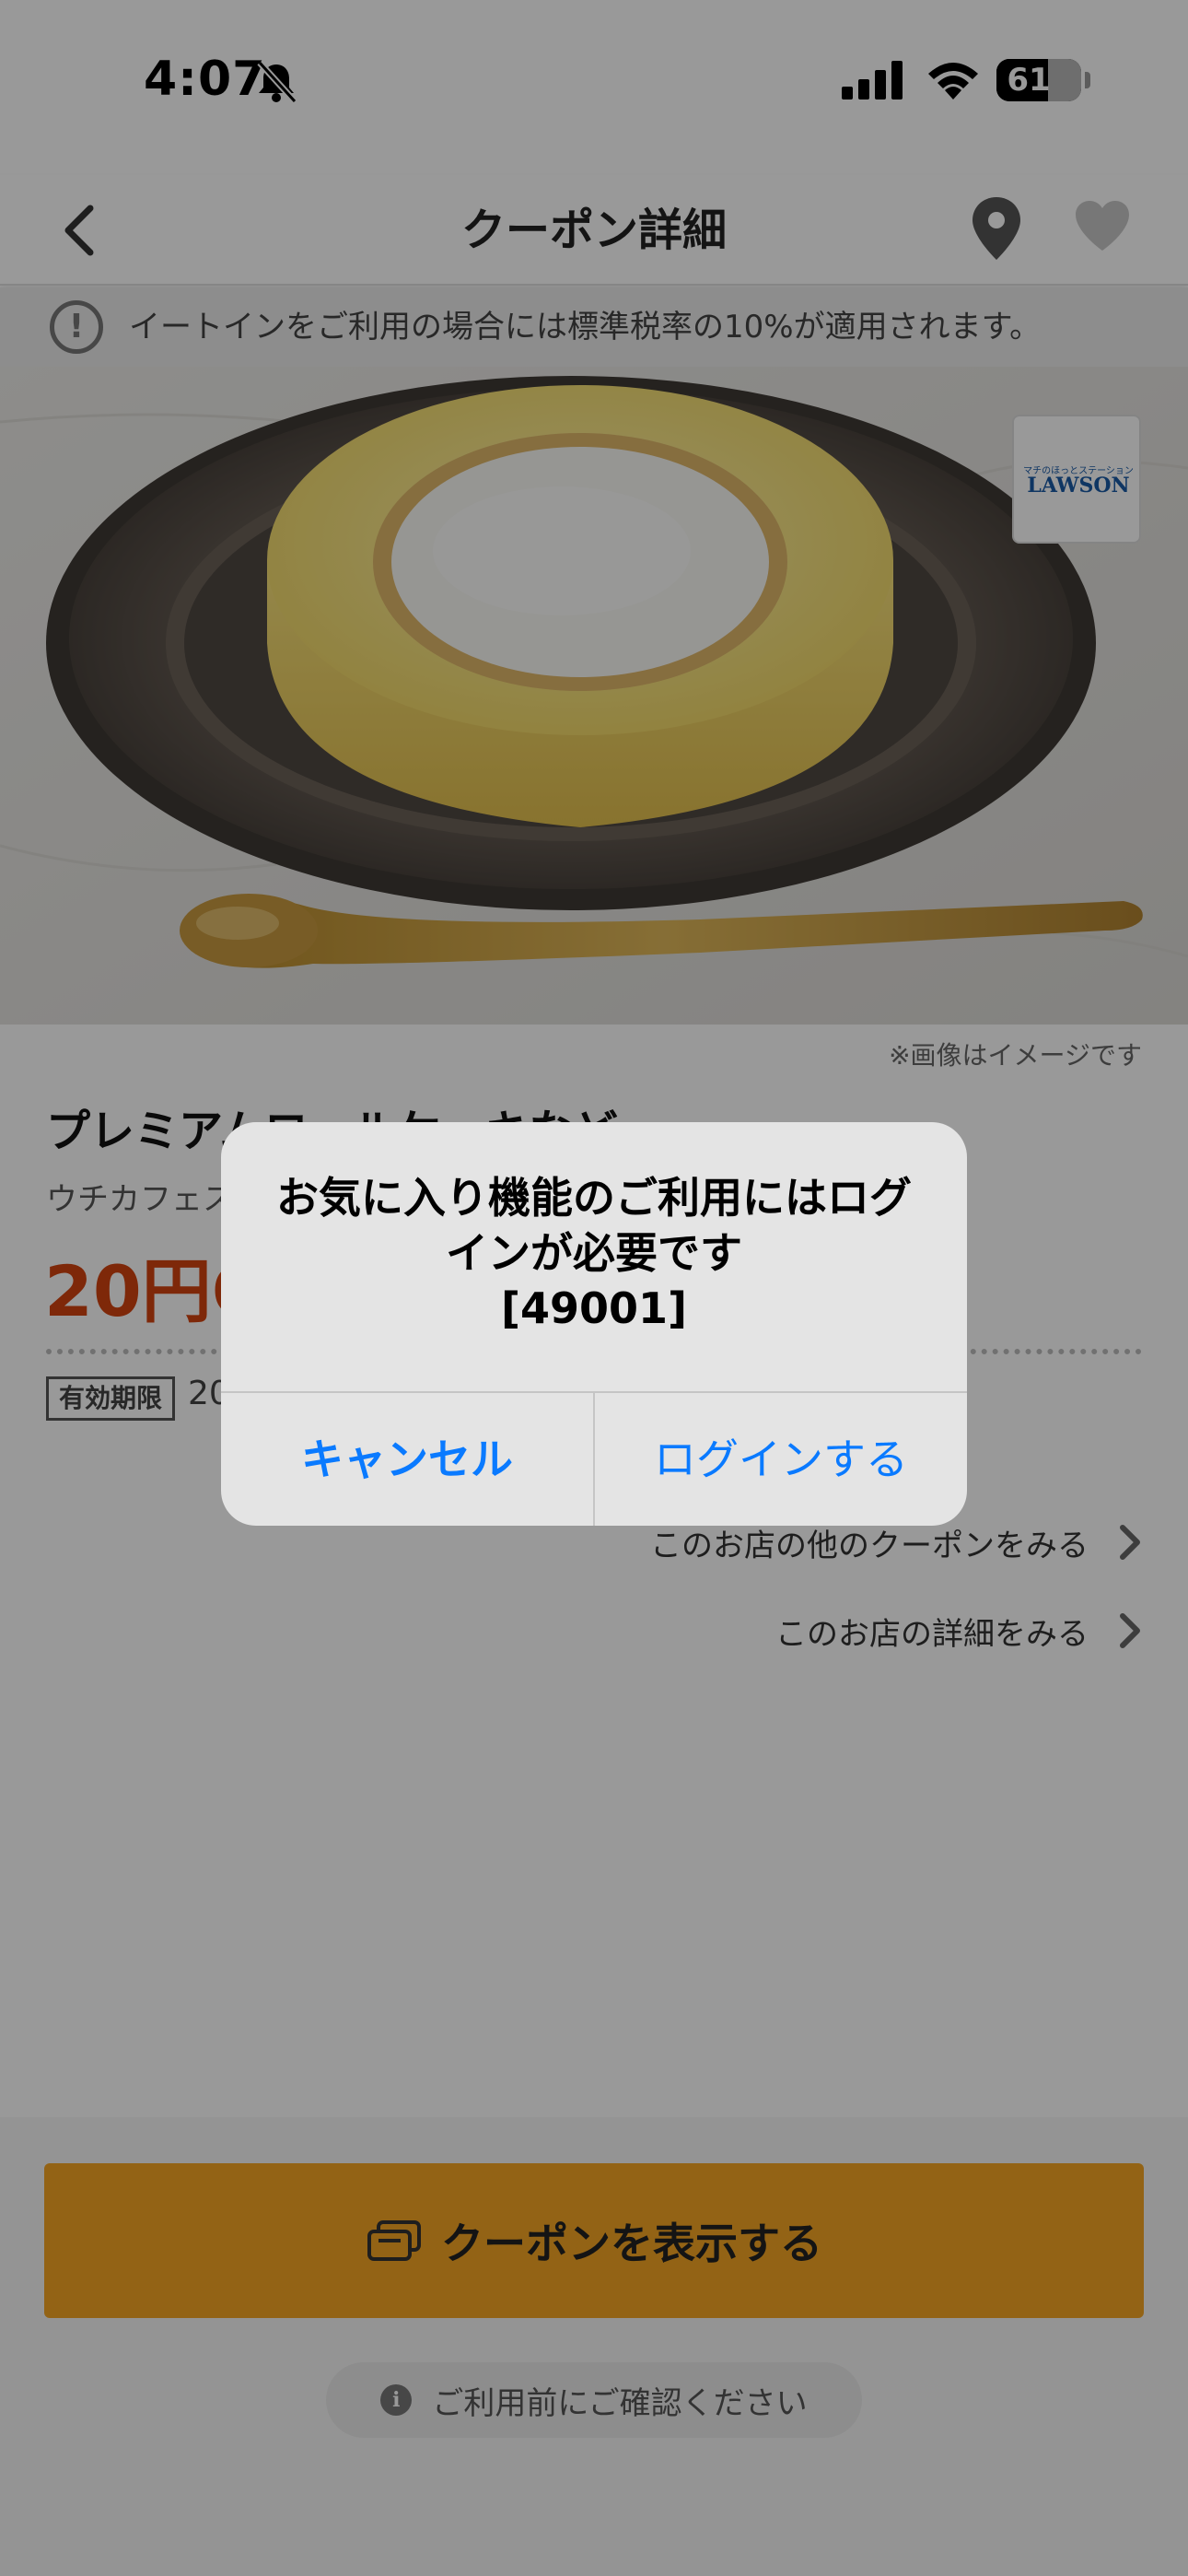 This screenshot has height=2576, width=1188. I want to click on alert-error-code: [49001], so click(594, 1308).